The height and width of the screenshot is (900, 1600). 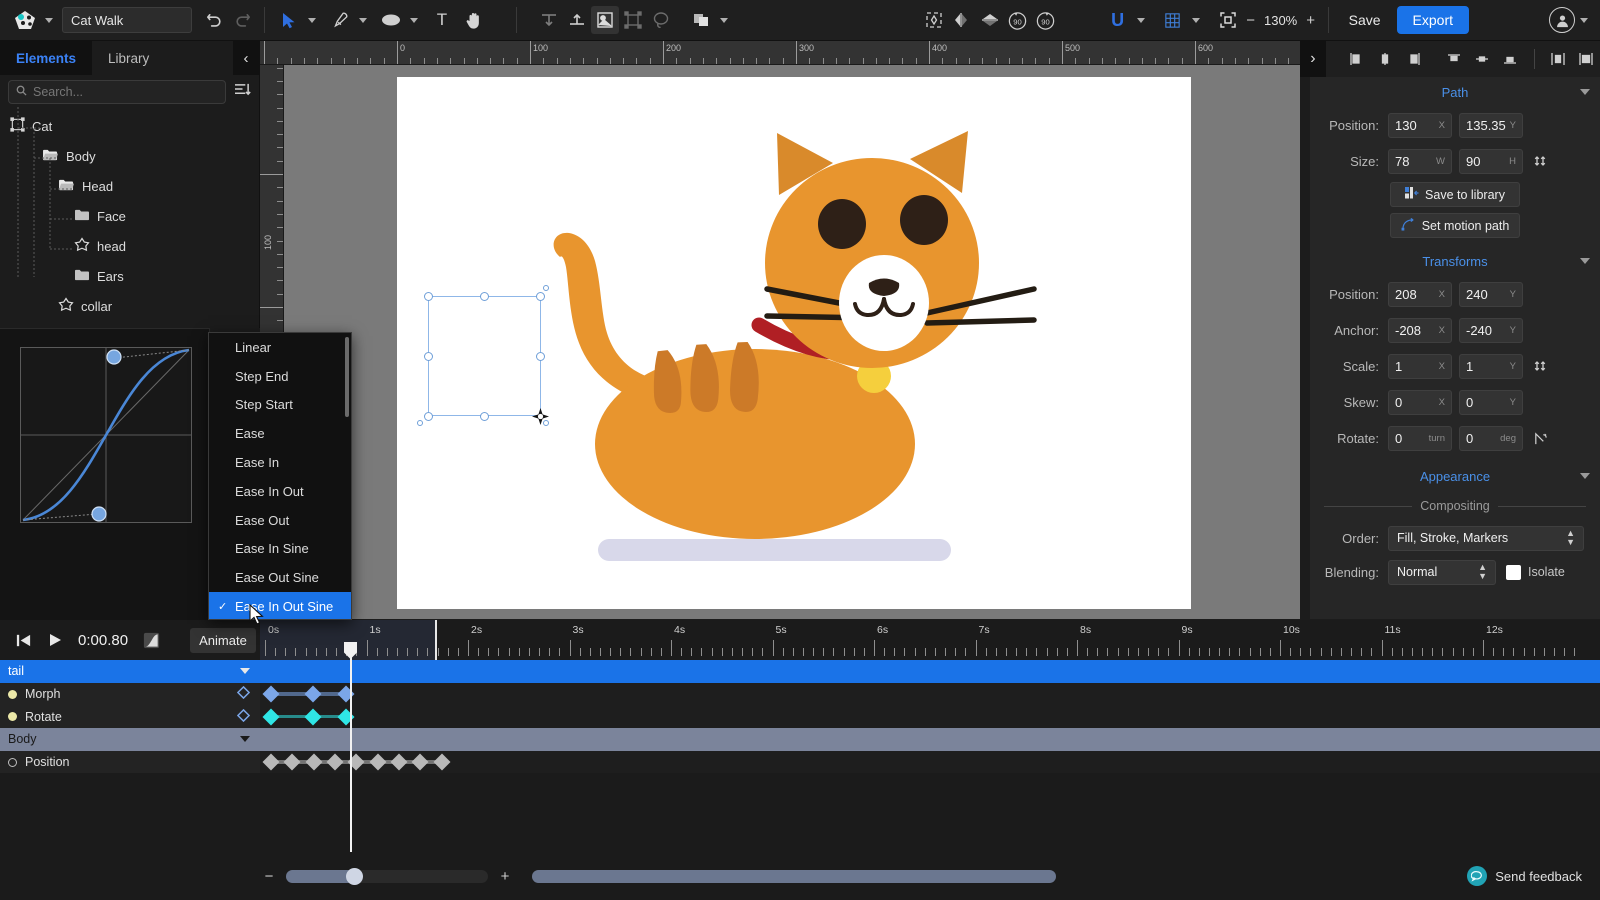 What do you see at coordinates (1584, 20) in the screenshot?
I see `account-caret` at bounding box center [1584, 20].